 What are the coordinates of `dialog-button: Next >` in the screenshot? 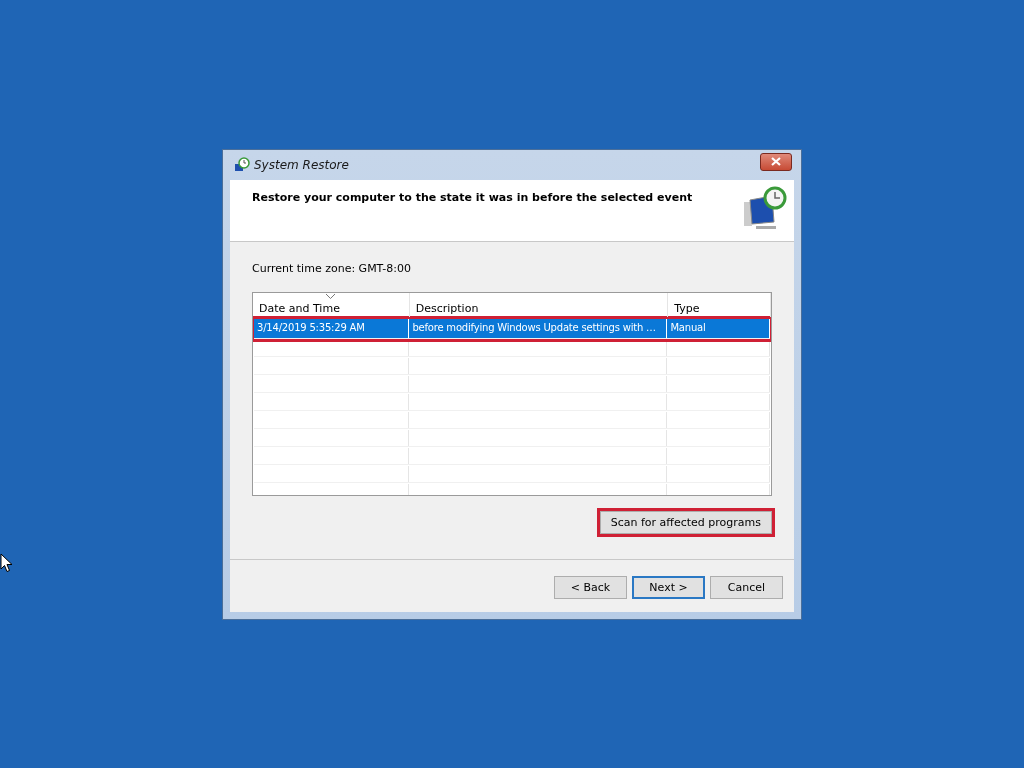 It's located at (668, 587).